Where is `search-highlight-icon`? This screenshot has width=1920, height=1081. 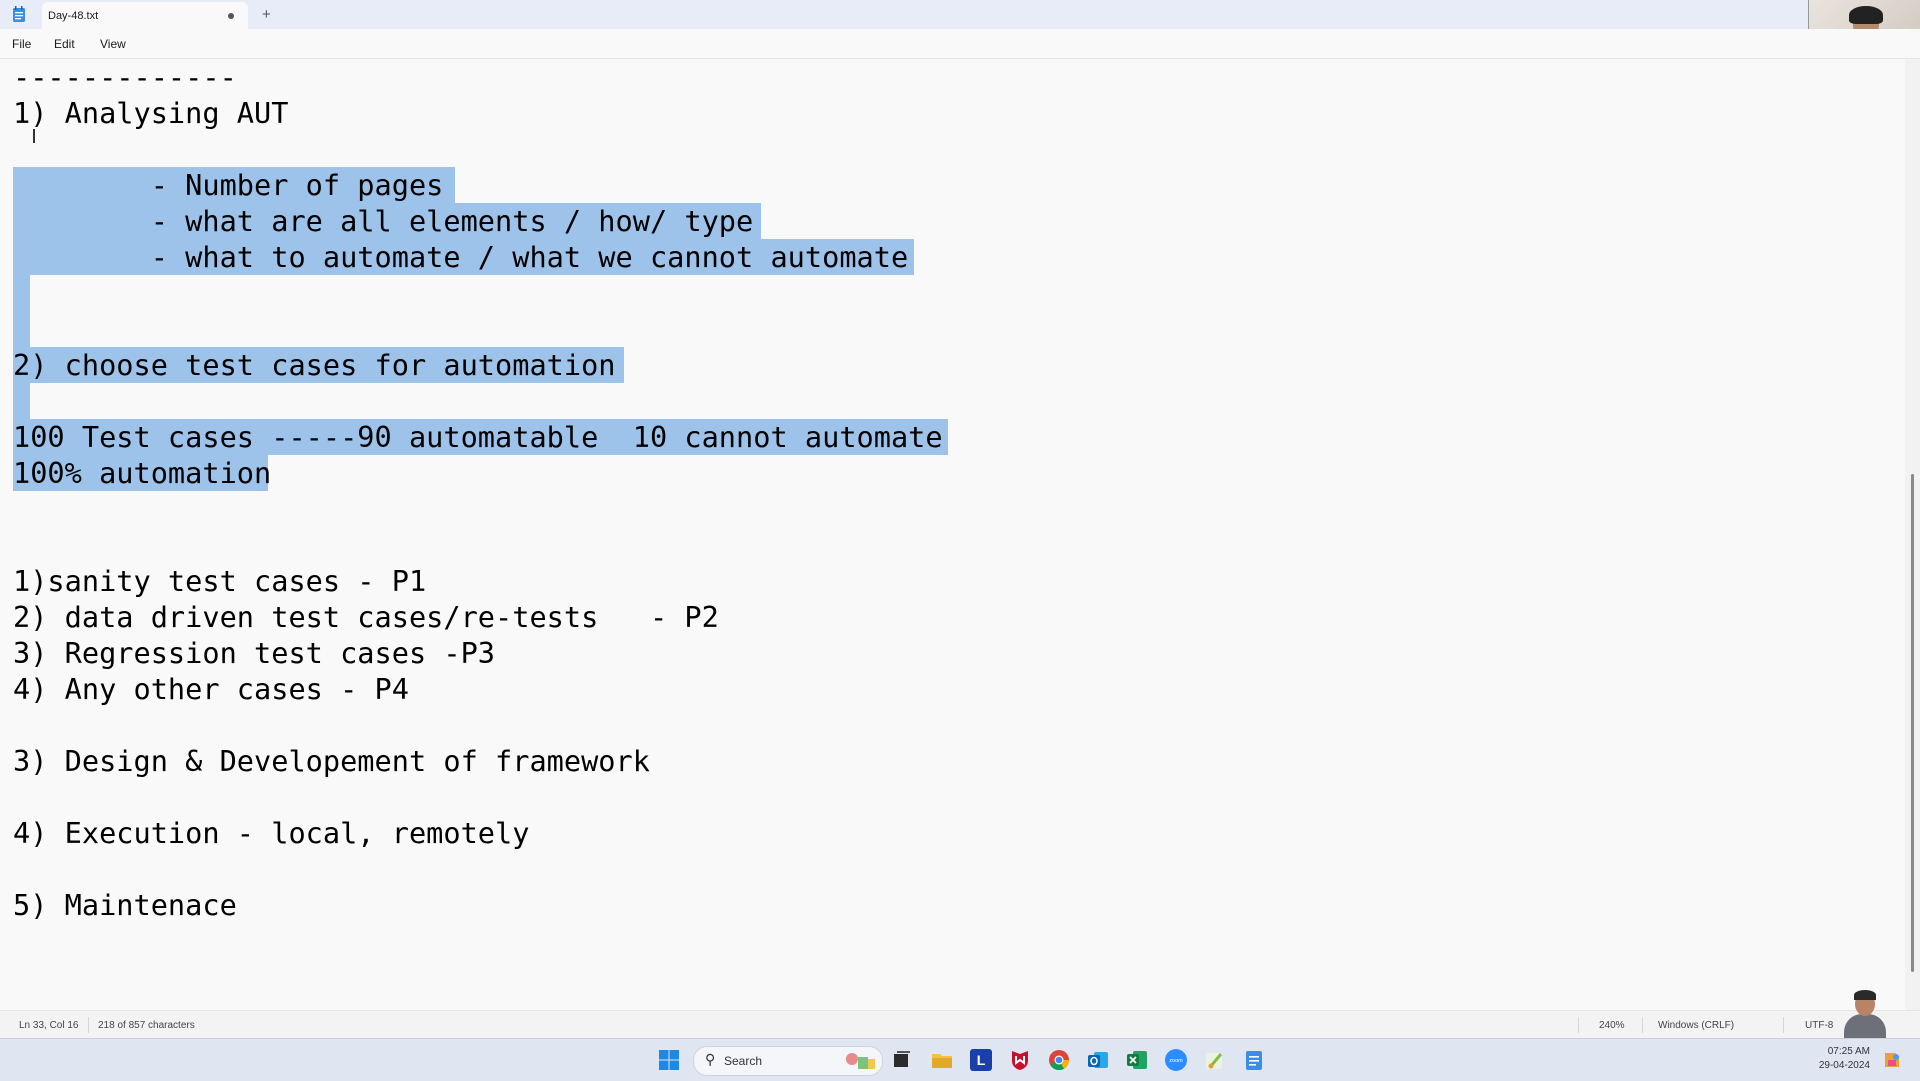
search-highlight-icon is located at coordinates (860, 1061).